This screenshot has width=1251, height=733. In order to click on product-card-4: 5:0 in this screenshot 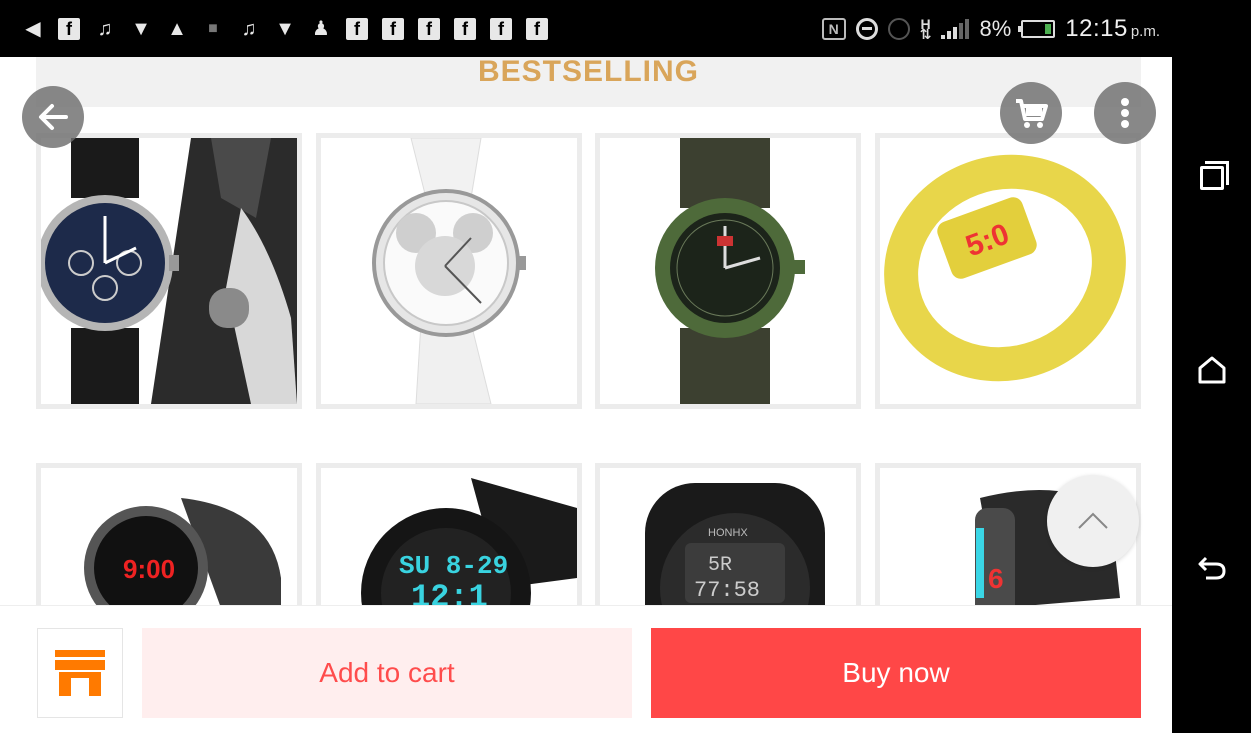, I will do `click(1008, 271)`.